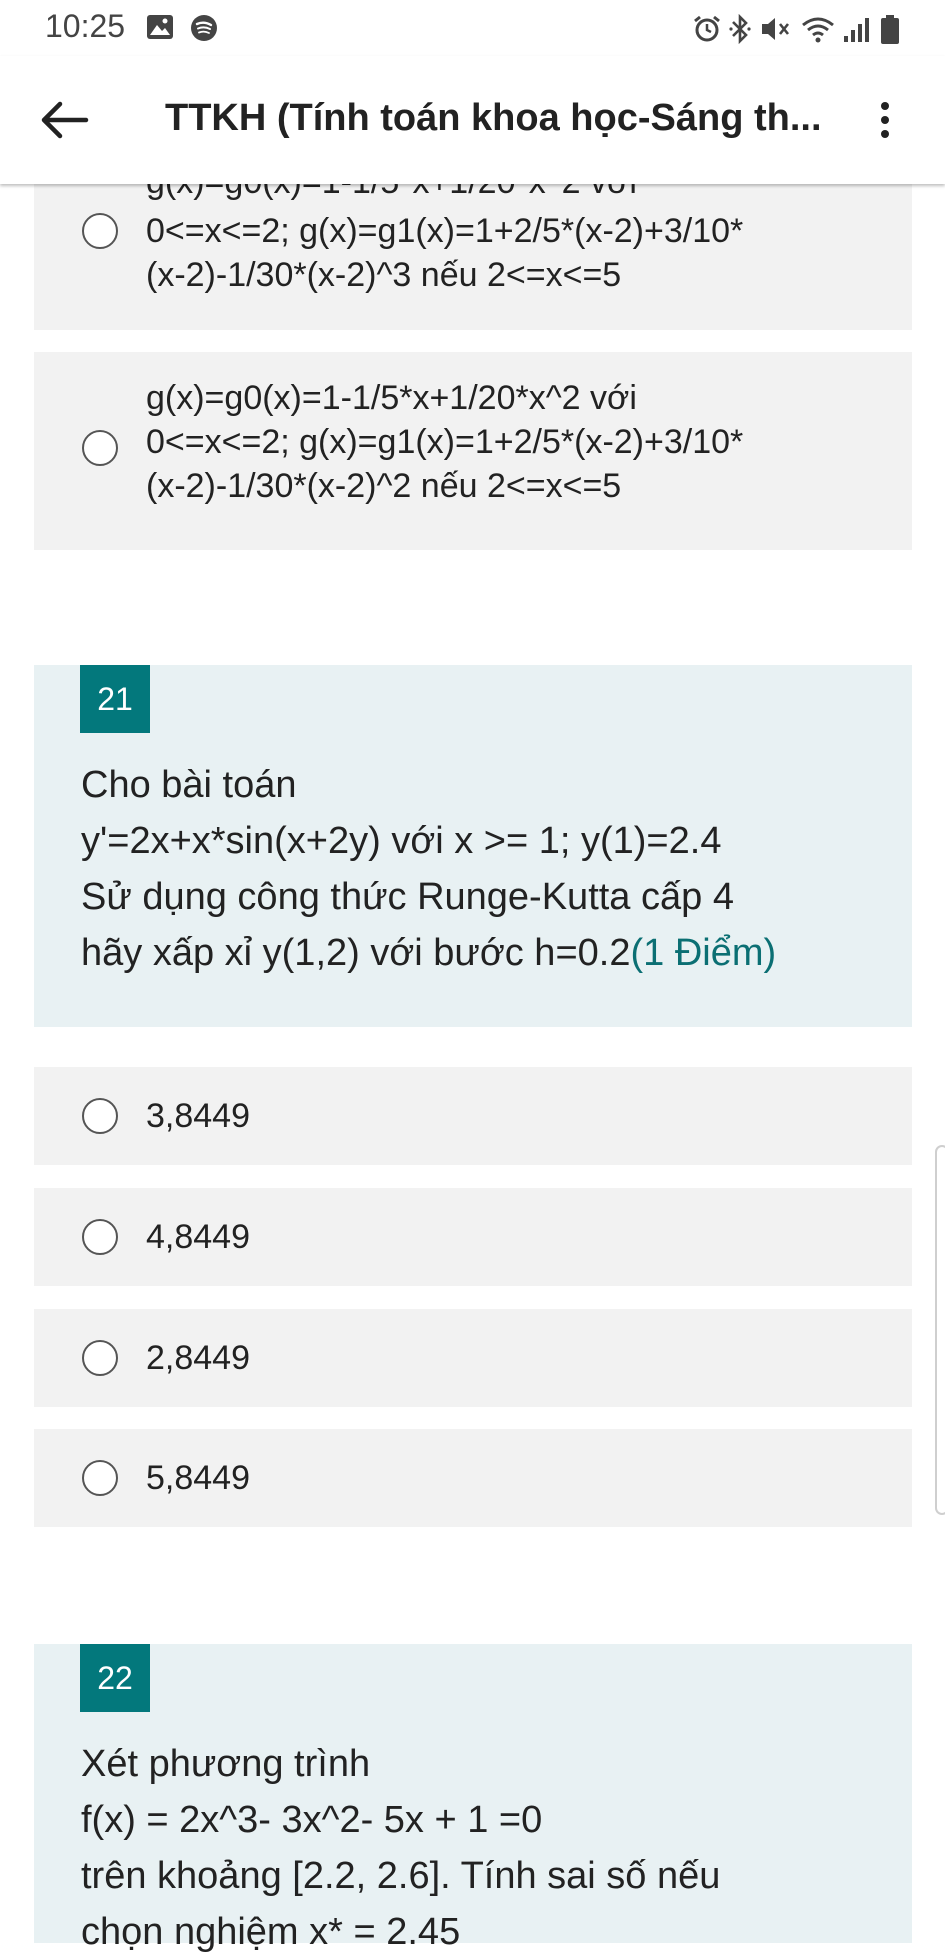  I want to click on signal-icon, so click(856, 30).